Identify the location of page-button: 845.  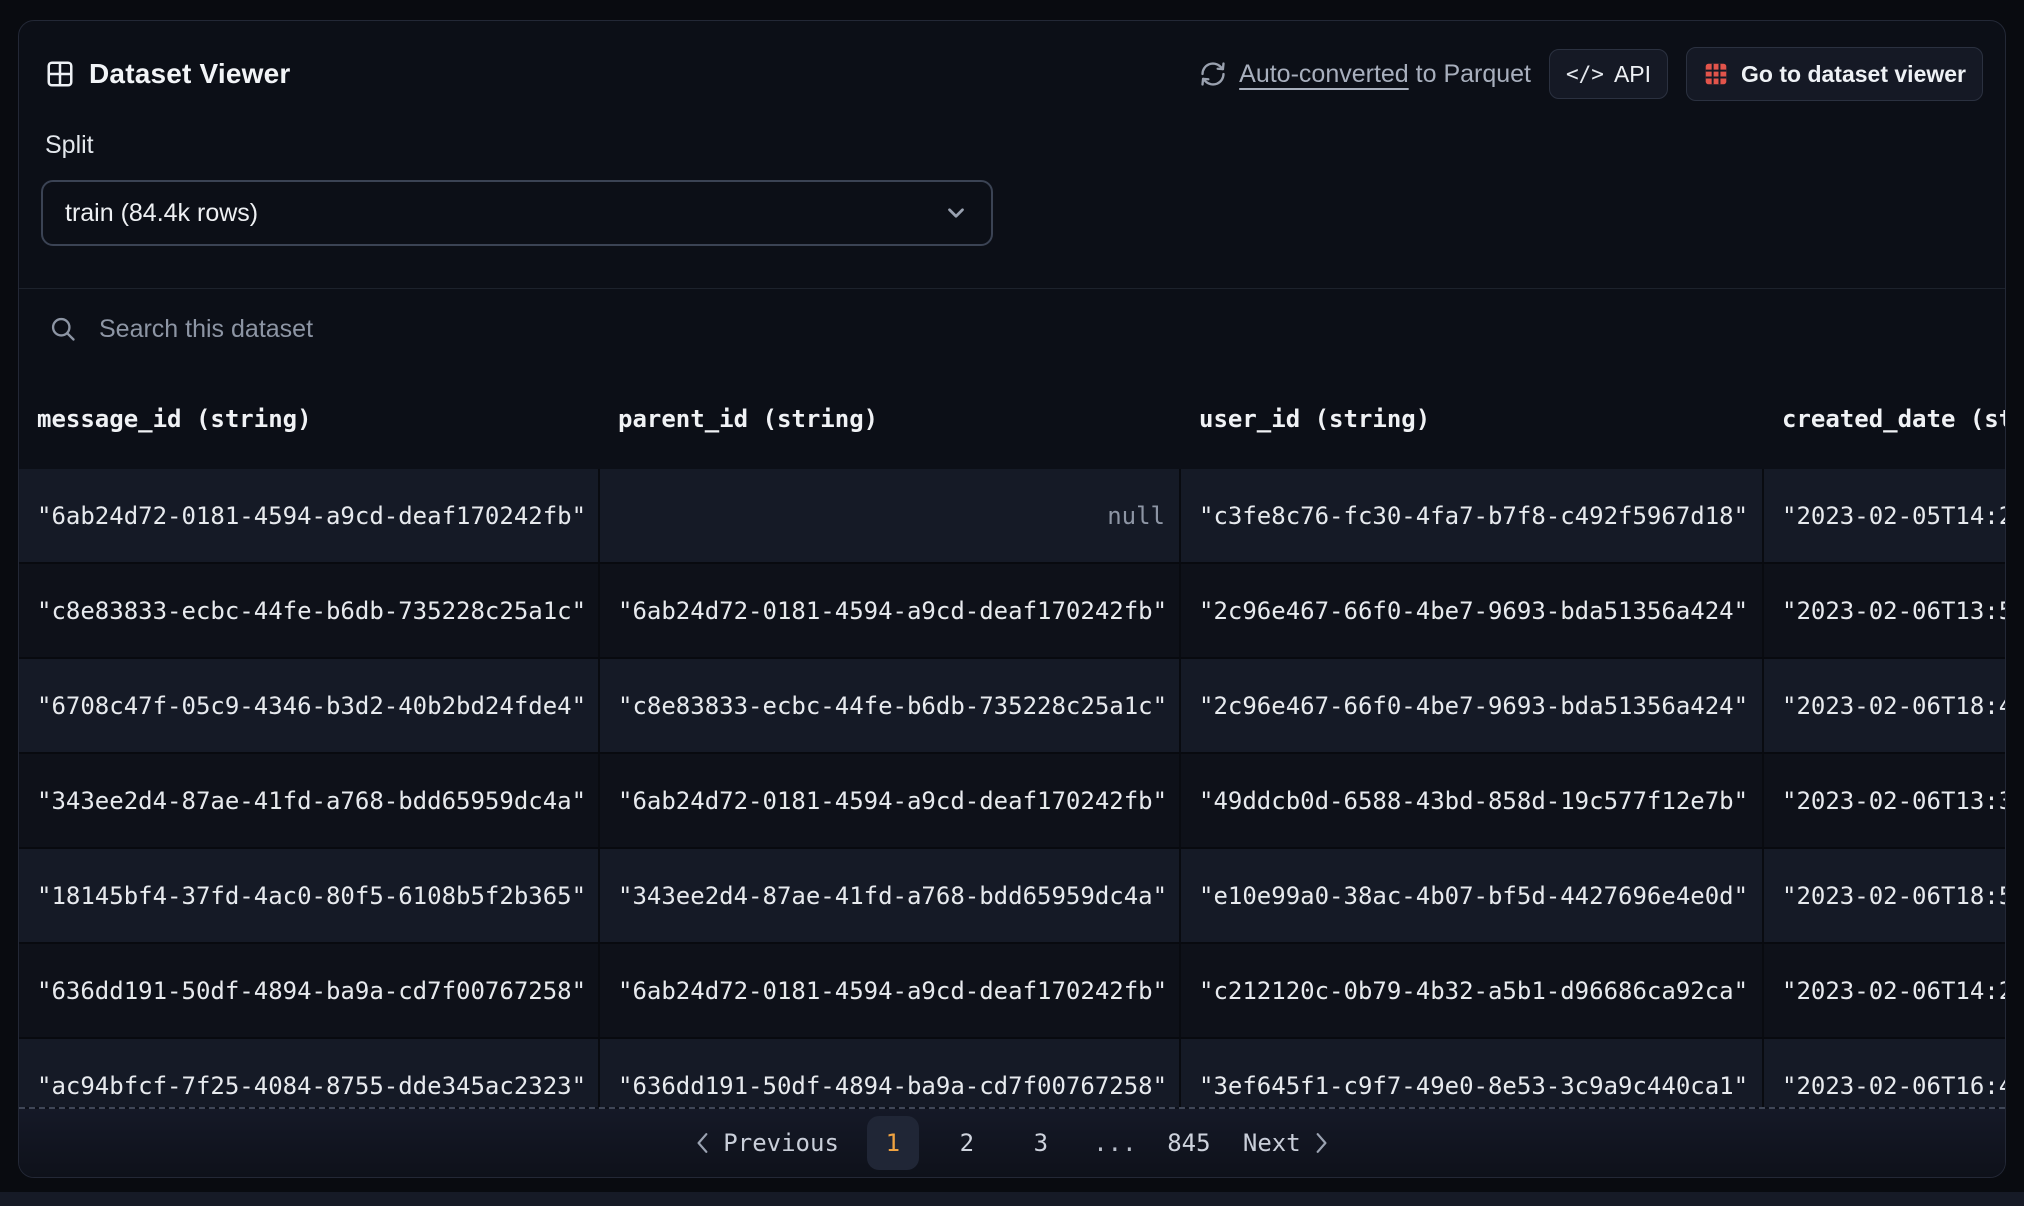
(1189, 1143).